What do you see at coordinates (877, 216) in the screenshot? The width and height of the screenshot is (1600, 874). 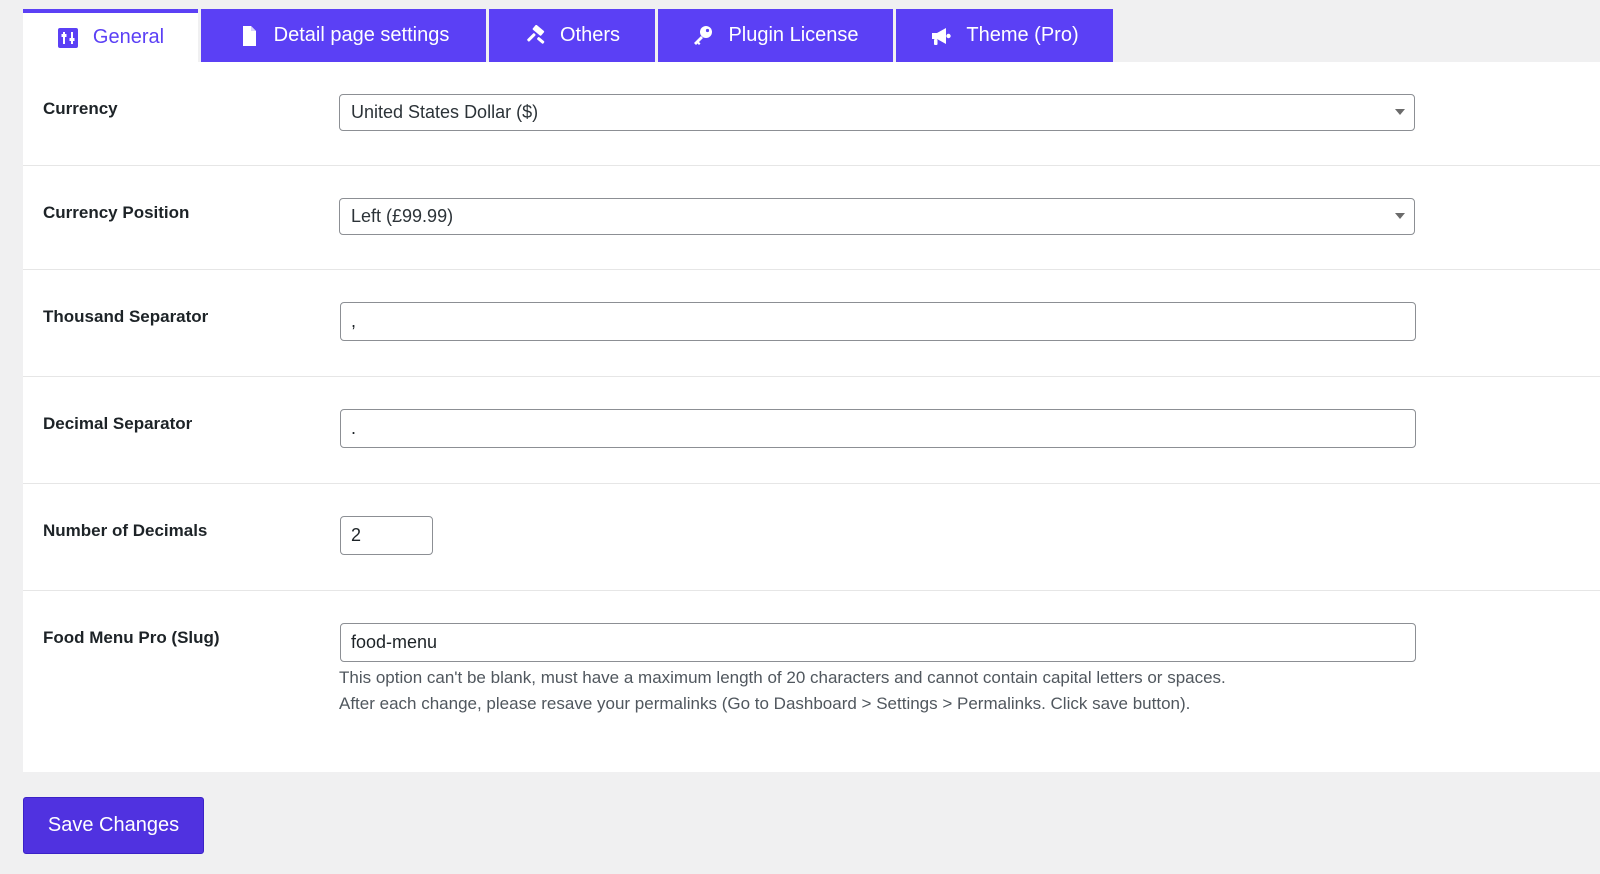 I see `currency-position-select: Left (£99.99)` at bounding box center [877, 216].